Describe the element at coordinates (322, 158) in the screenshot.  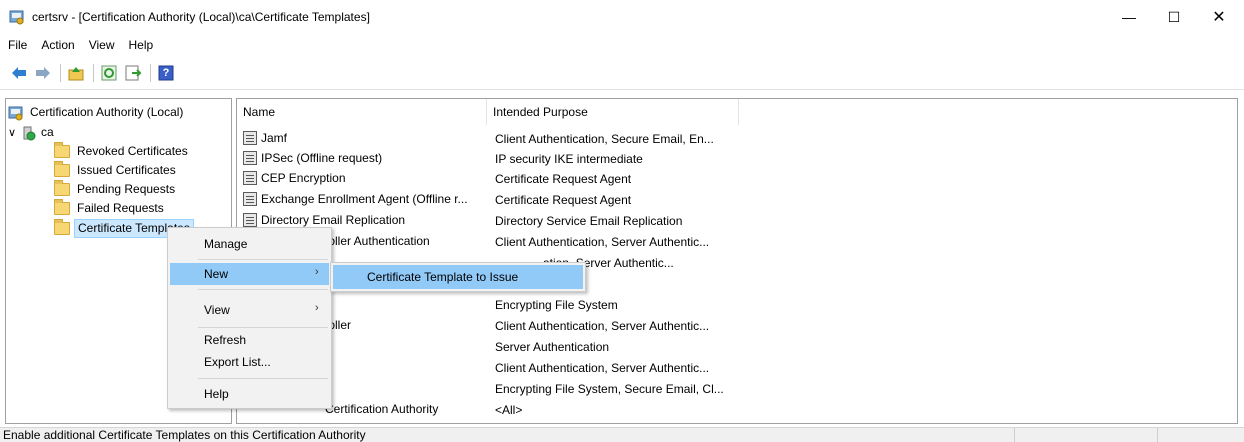
I see `template-name: IPSec (Offline request)` at that location.